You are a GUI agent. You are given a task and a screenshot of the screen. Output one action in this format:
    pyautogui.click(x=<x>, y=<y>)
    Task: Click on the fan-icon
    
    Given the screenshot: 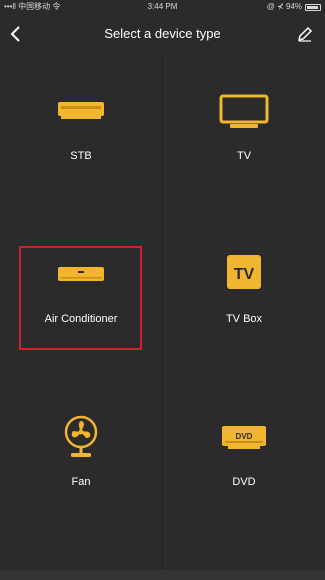 What is the action you would take?
    pyautogui.click(x=81, y=436)
    